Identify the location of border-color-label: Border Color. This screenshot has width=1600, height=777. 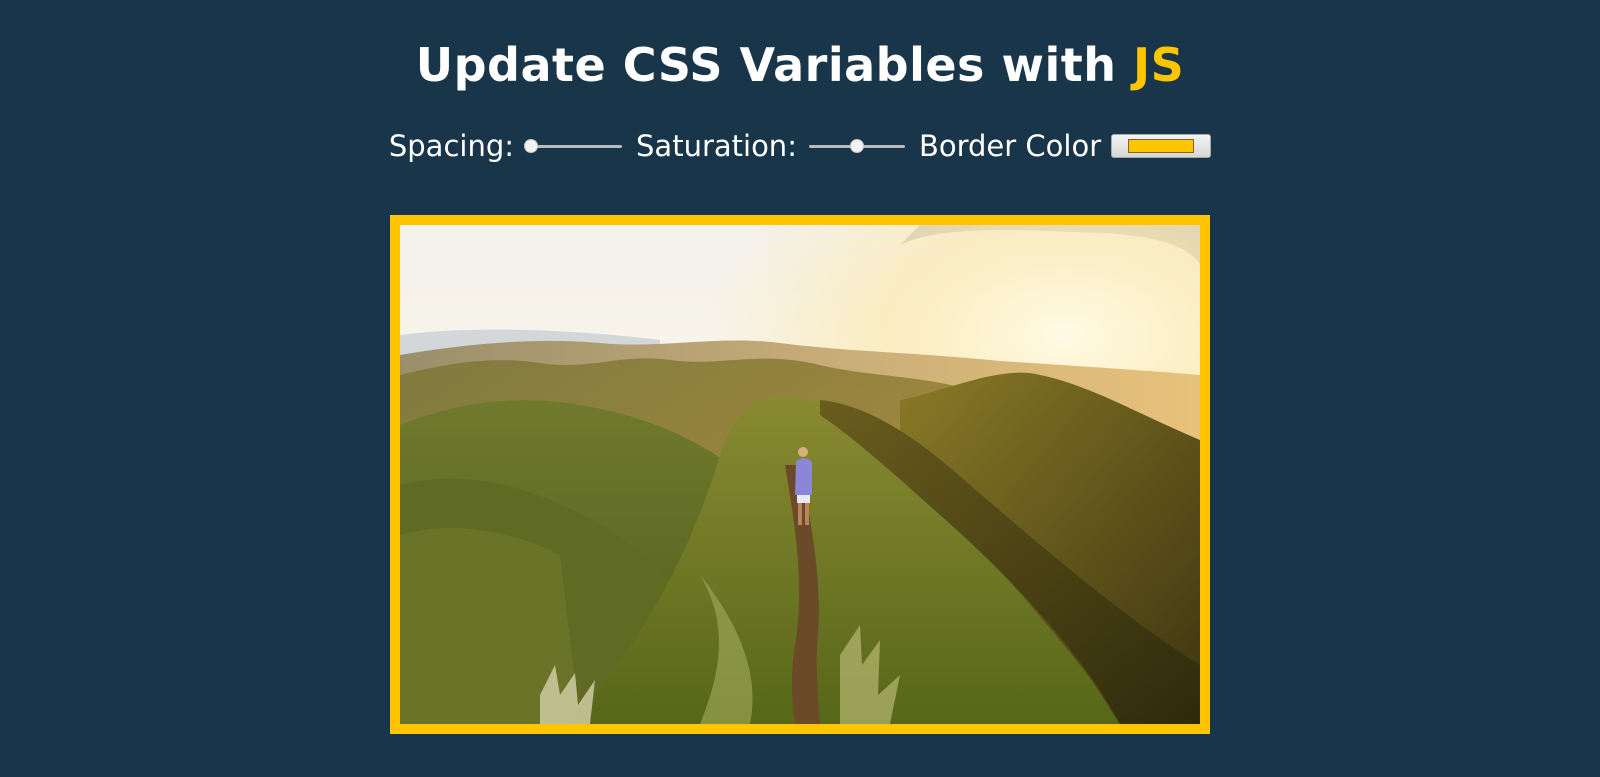
(1010, 146).